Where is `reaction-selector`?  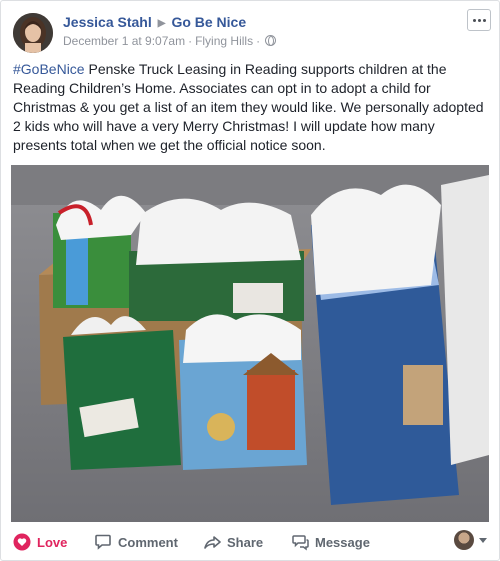 reaction-selector is located at coordinates (470, 540).